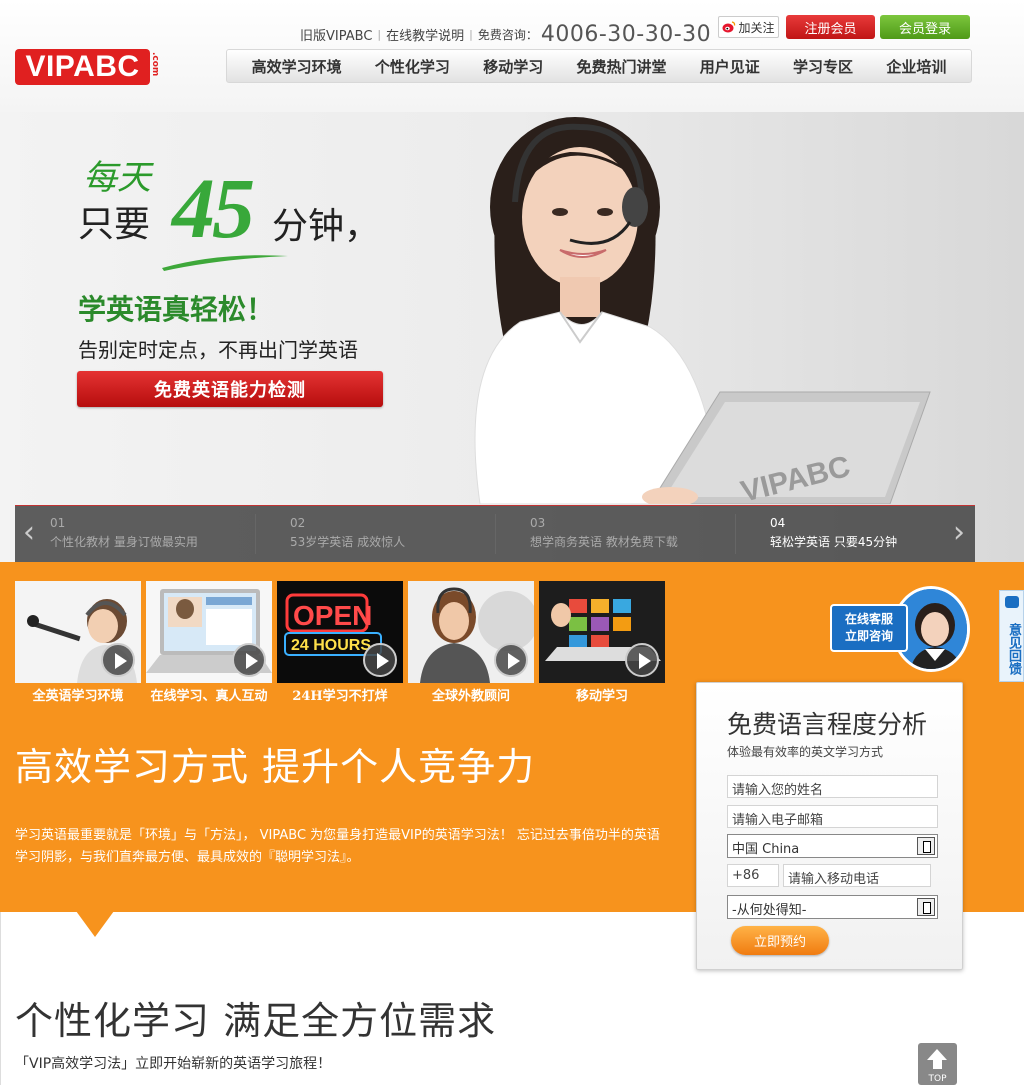 This screenshot has width=1024, height=1085. What do you see at coordinates (604, 542) in the screenshot?
I see `slide-caption: 想学商务英语 教材免费下载` at bounding box center [604, 542].